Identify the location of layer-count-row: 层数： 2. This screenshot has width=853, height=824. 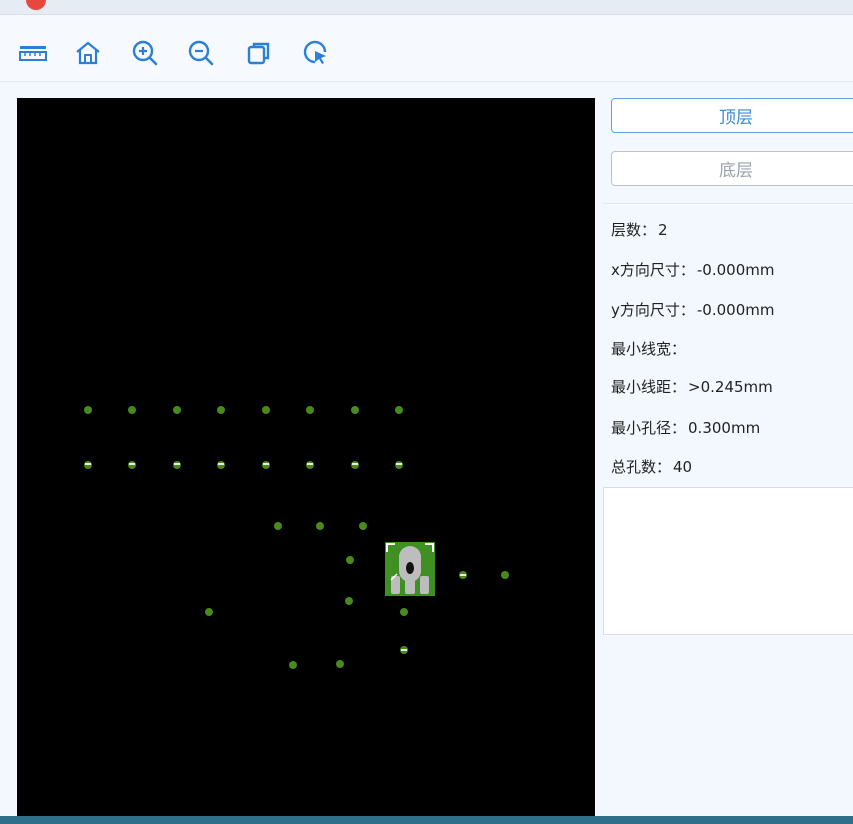
(639, 229).